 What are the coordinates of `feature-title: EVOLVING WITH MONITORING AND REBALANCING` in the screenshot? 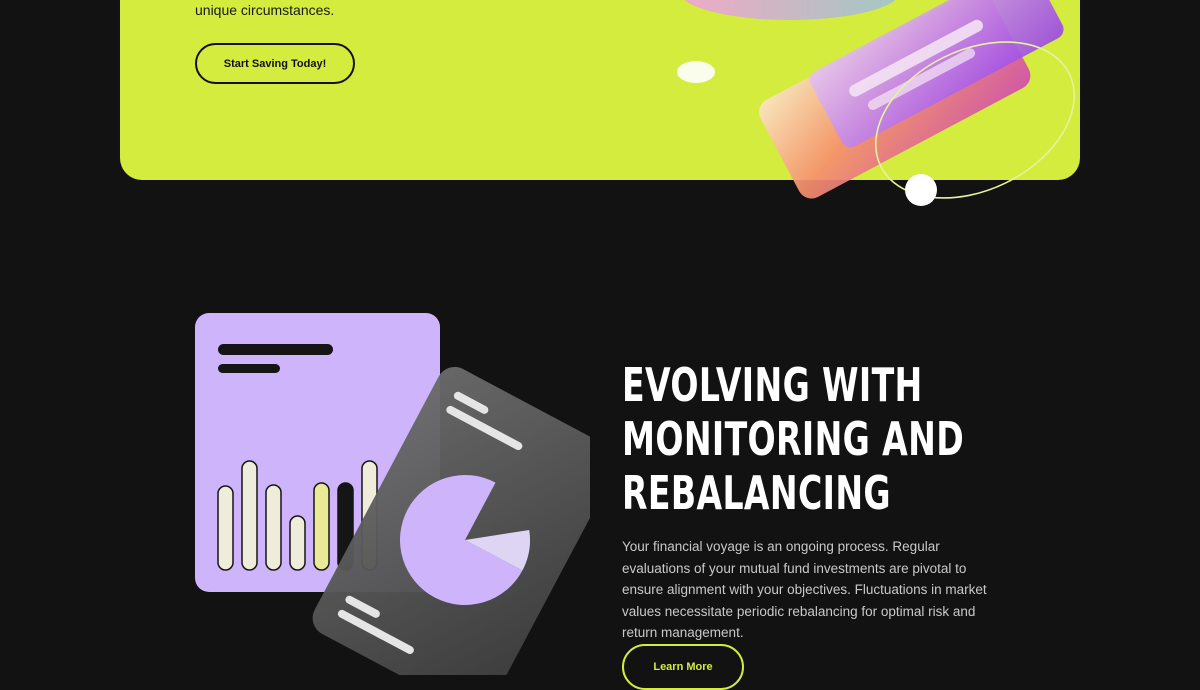 It's located at (793, 439).